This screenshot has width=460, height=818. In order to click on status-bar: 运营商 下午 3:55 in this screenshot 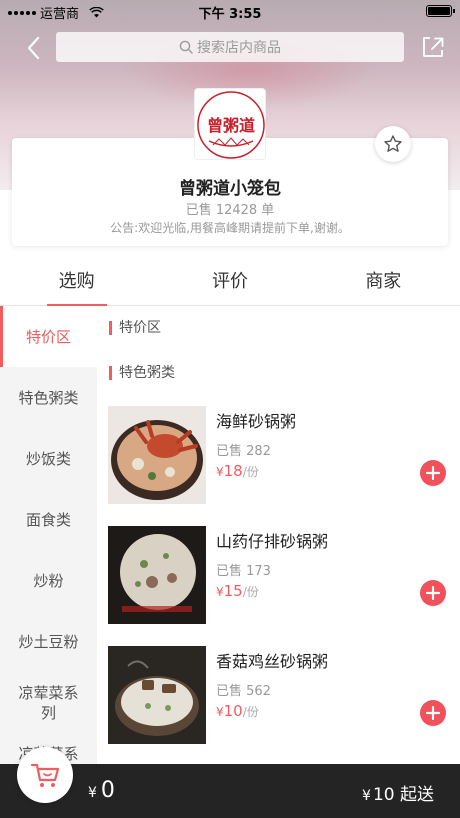, I will do `click(230, 12)`.